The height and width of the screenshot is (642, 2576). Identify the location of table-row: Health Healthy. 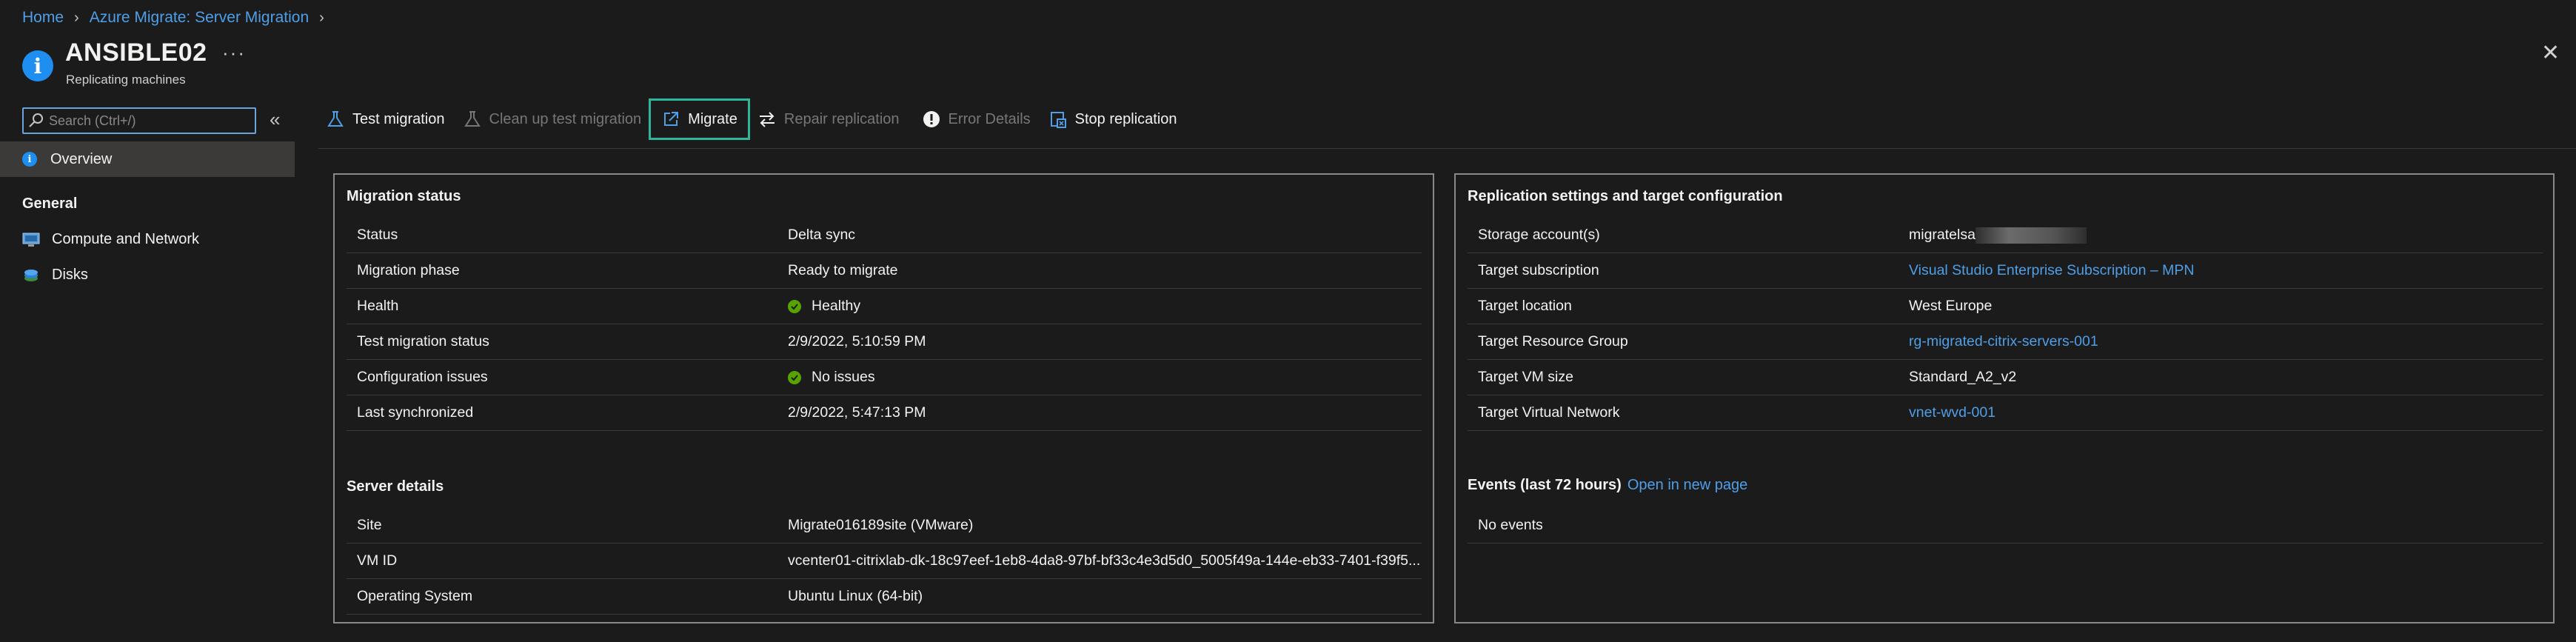
(884, 306).